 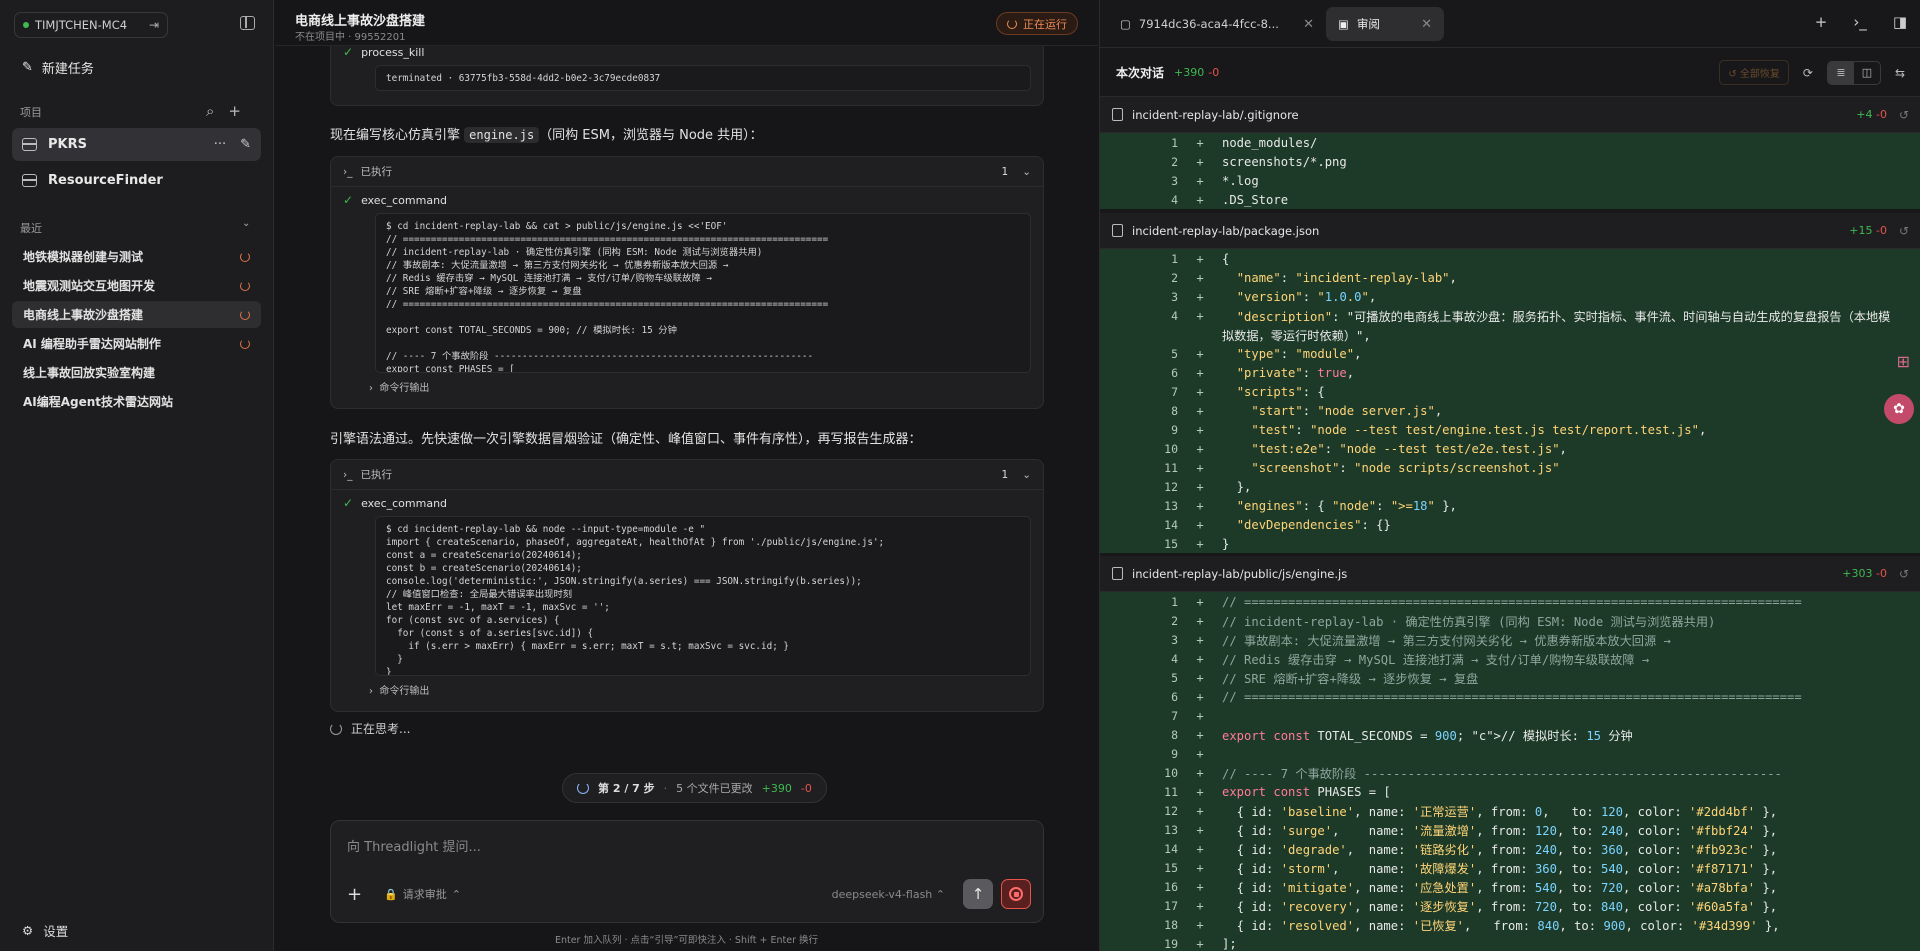 What do you see at coordinates (1313, 524) in the screenshot?
I see `line-content: "devDependencies": {}` at bounding box center [1313, 524].